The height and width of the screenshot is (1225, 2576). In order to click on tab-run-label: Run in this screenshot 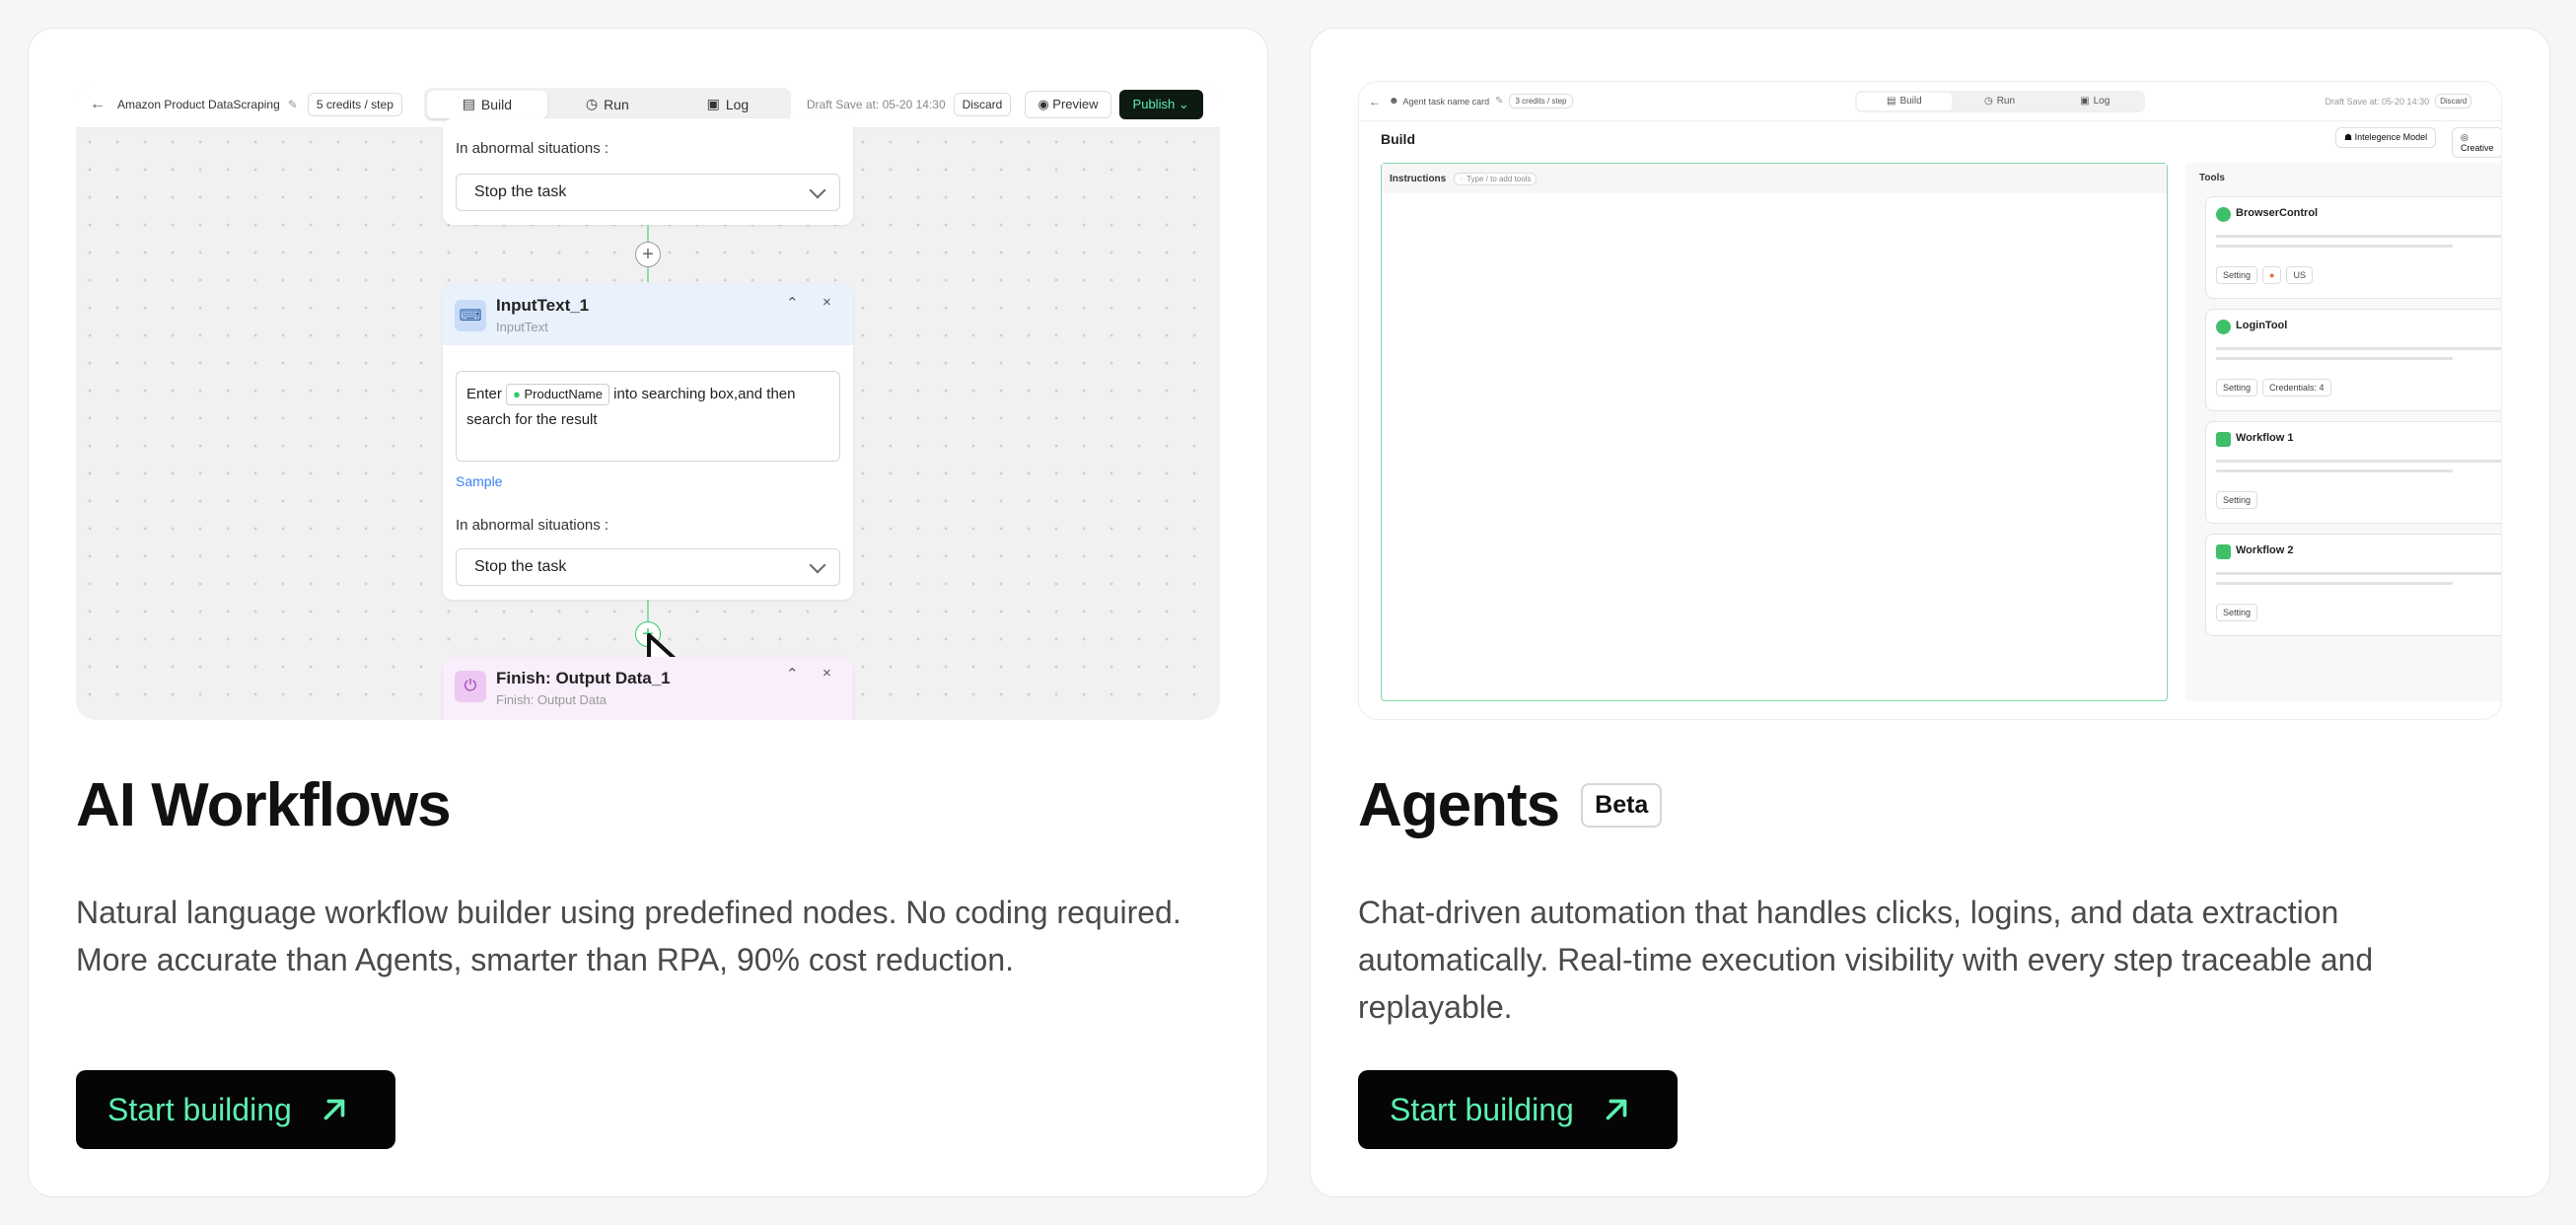, I will do `click(2006, 101)`.